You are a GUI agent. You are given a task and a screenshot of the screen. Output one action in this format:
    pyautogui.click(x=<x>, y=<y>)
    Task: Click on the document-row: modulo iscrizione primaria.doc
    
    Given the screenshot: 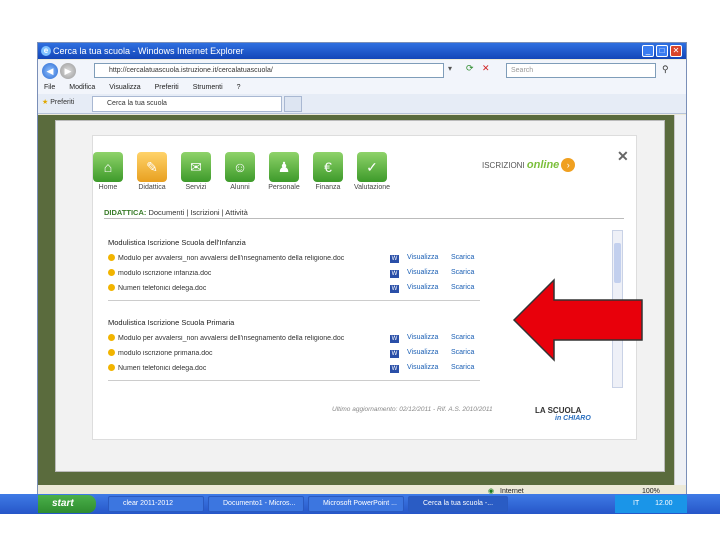 What is the action you would take?
    pyautogui.click(x=160, y=353)
    